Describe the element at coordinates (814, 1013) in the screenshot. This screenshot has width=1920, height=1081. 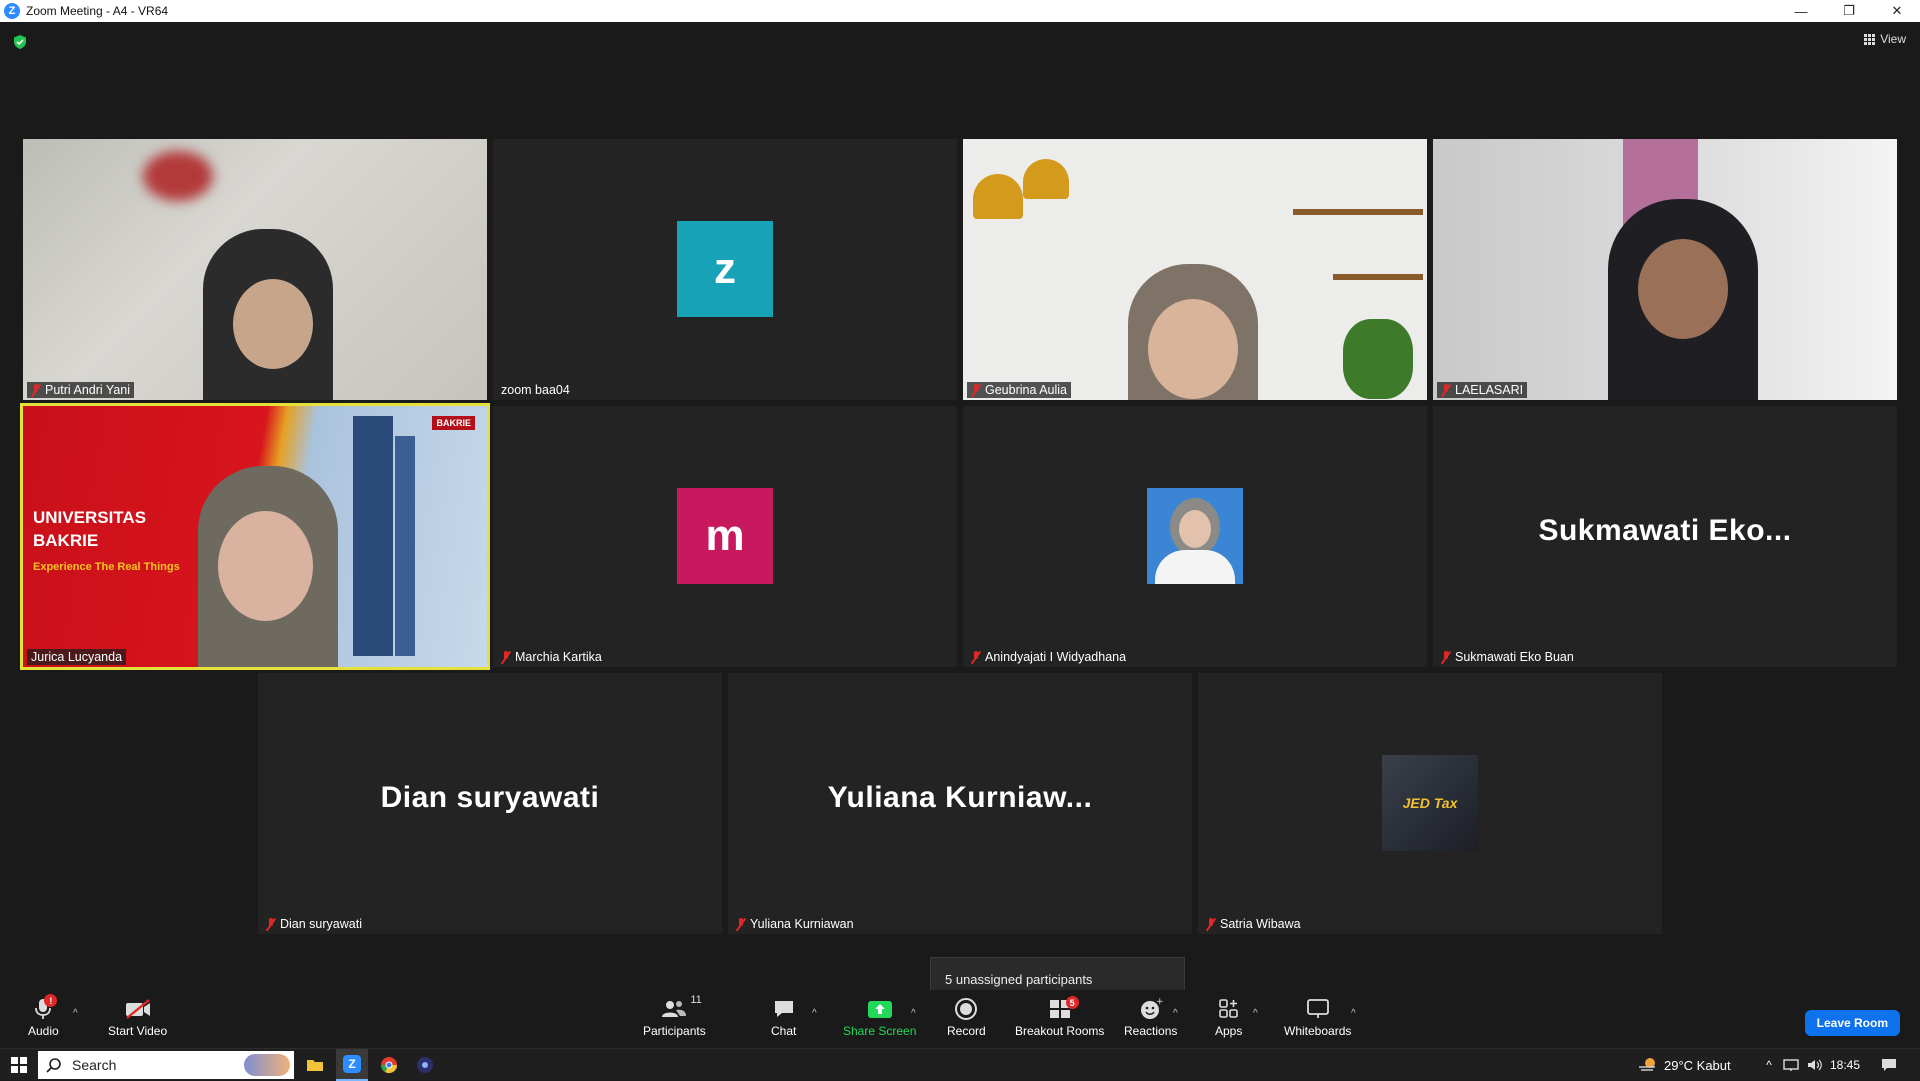
I see `chat-options-caret: ^` at that location.